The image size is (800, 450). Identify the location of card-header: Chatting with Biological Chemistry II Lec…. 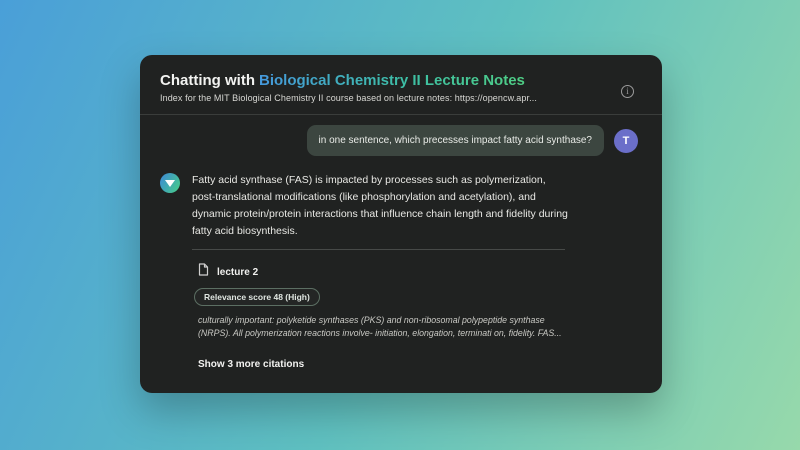
(401, 85).